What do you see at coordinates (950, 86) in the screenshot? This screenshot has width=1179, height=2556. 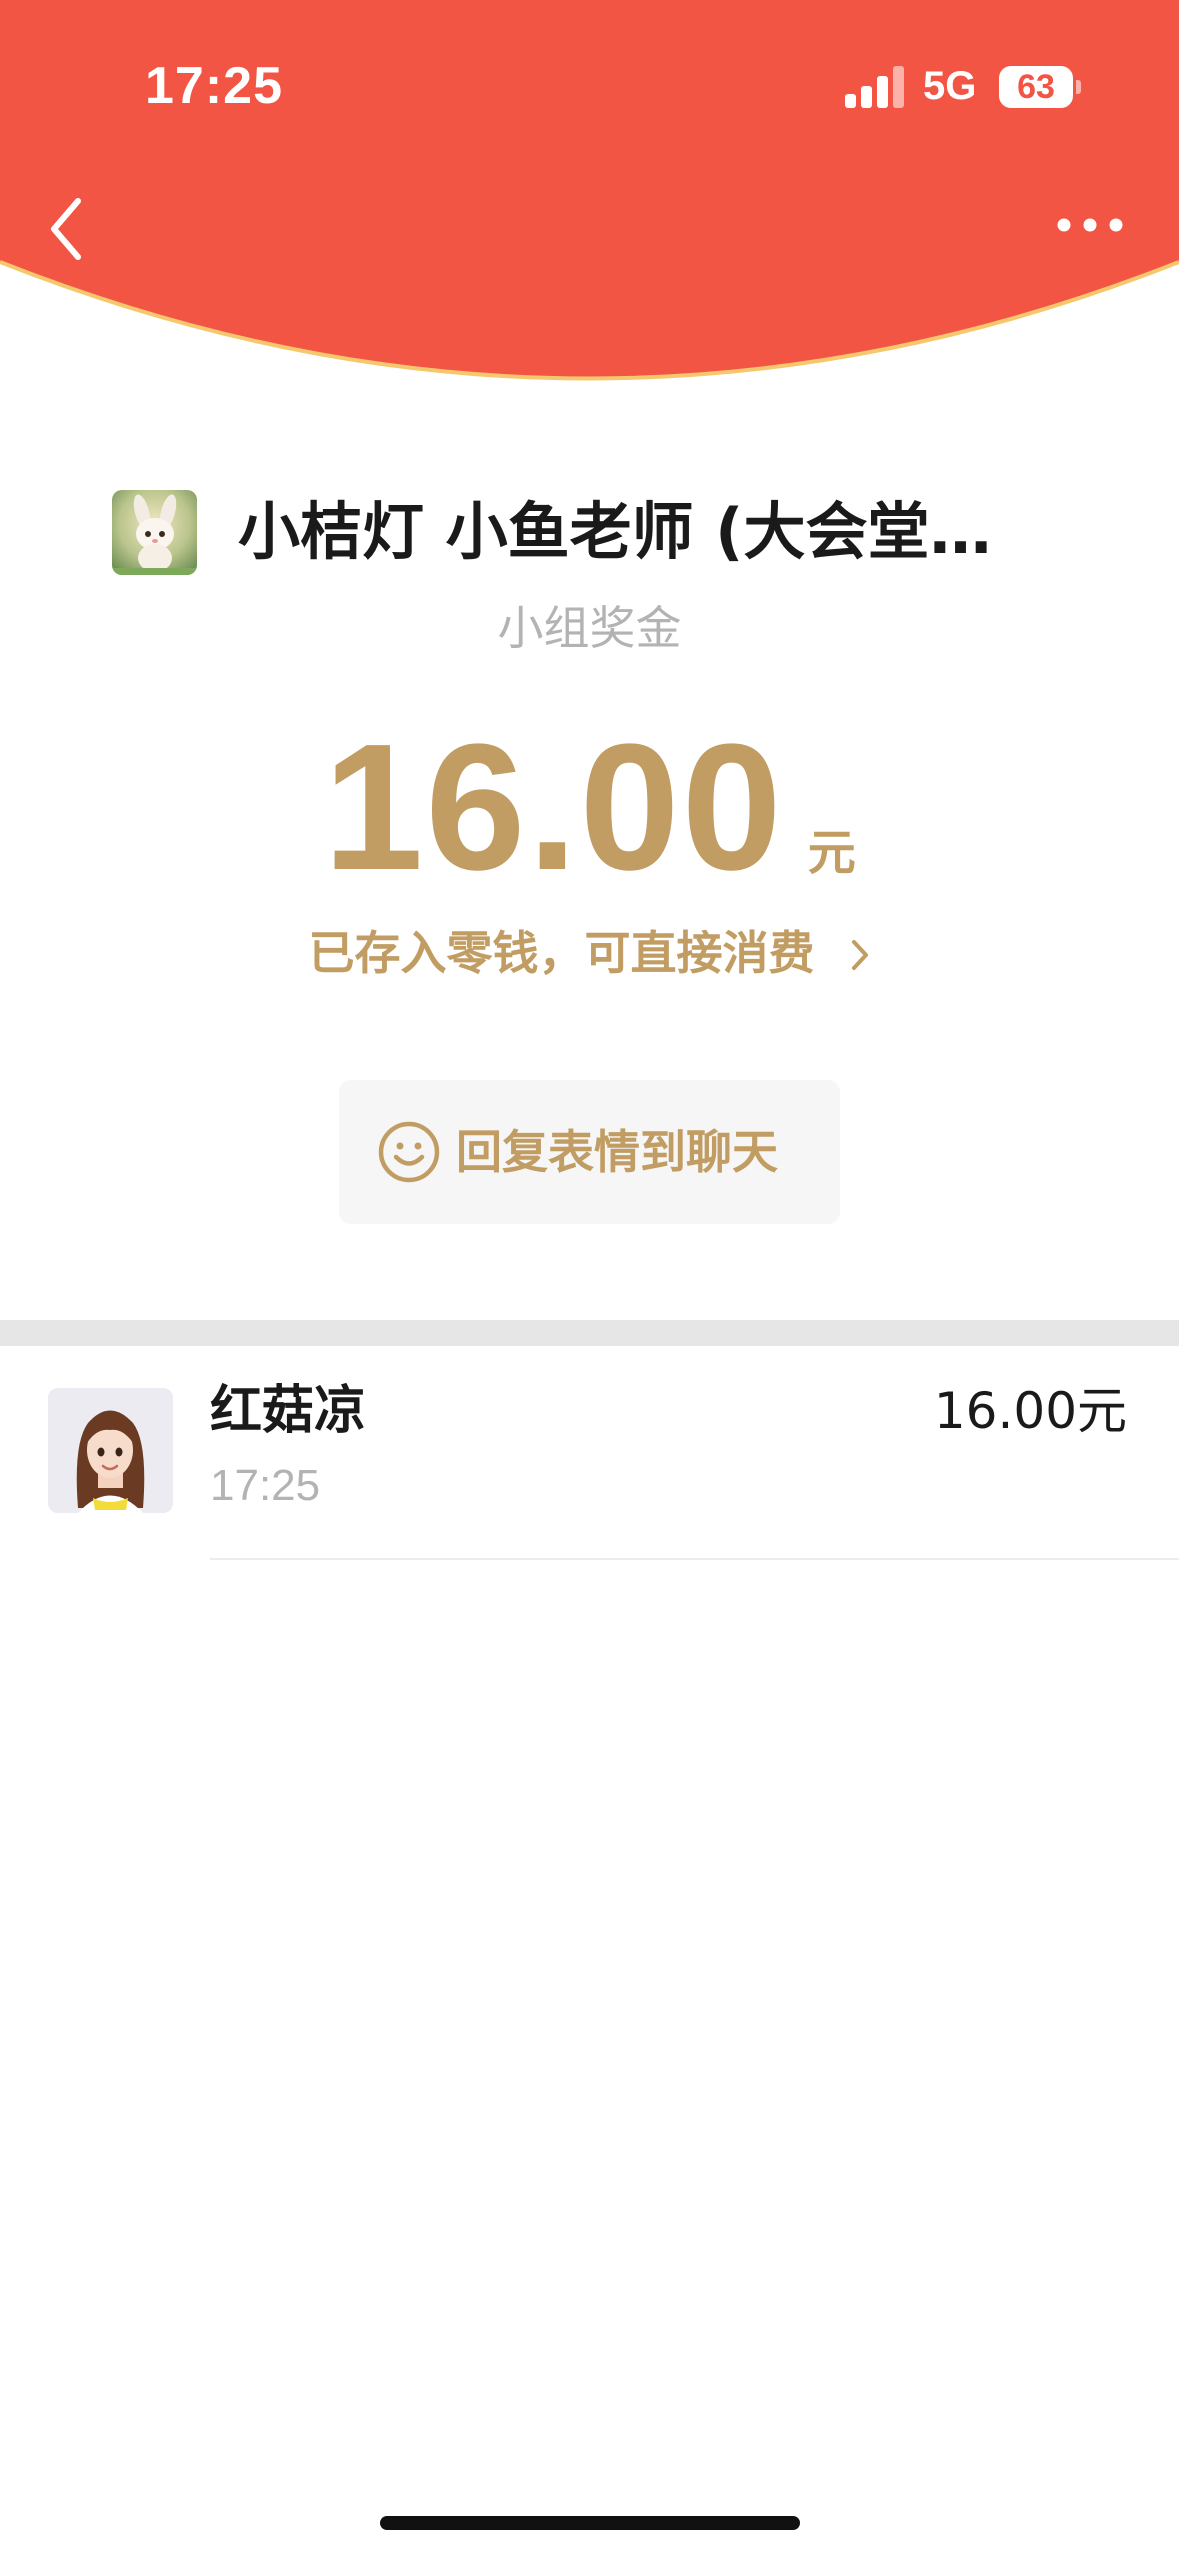 I see `network-type: 5G` at bounding box center [950, 86].